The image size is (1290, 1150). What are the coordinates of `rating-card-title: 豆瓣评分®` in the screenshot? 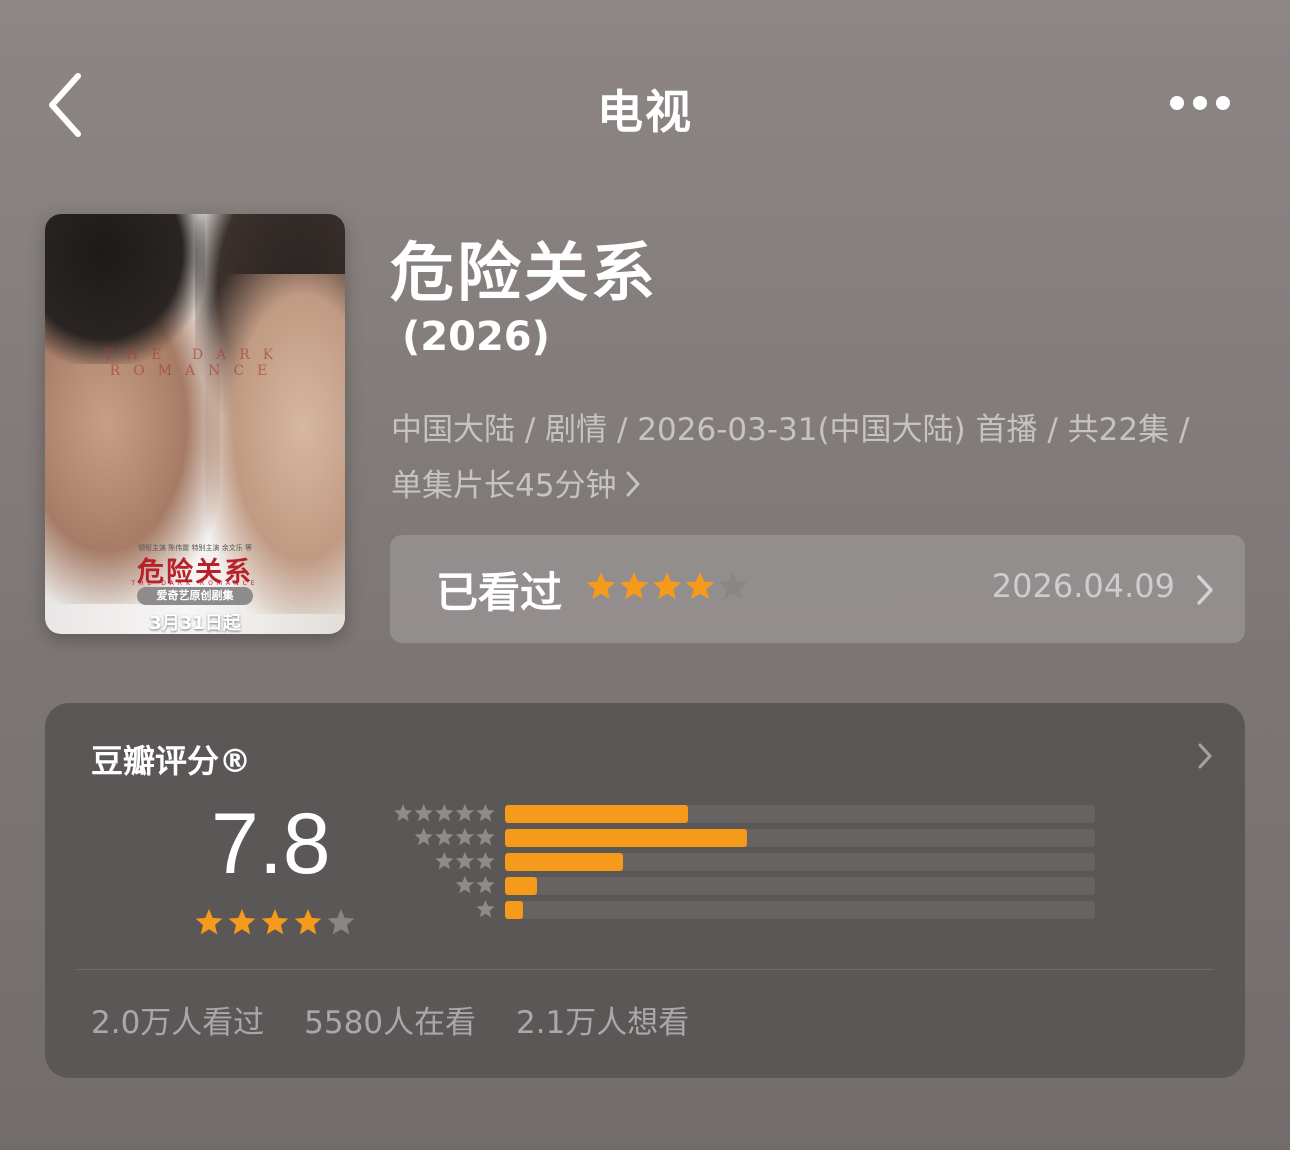 It's located at (171, 761).